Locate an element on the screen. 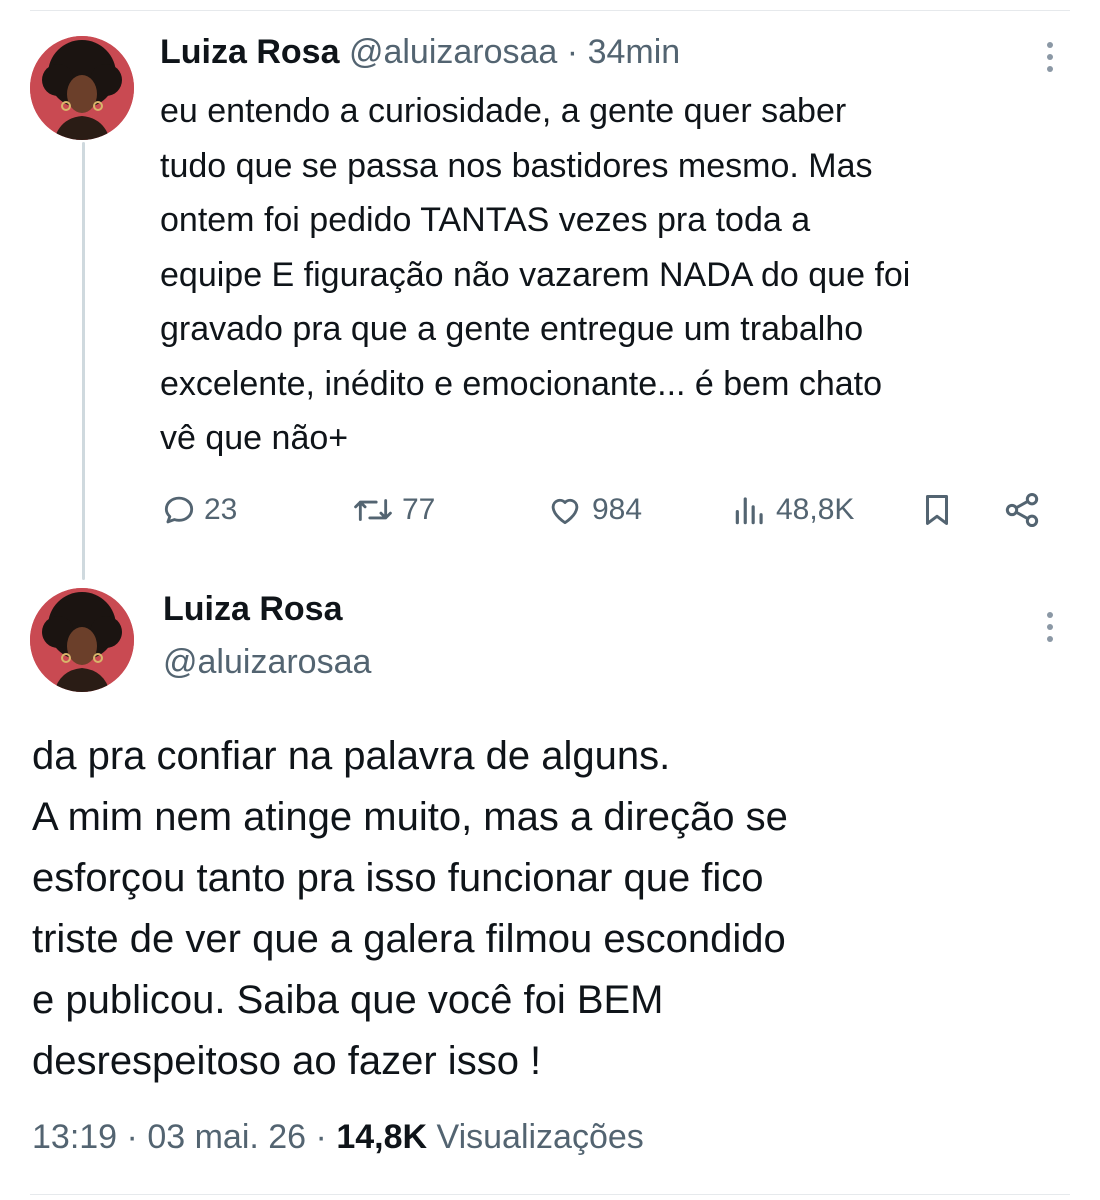  views-chart-icon is located at coordinates (749, 511).